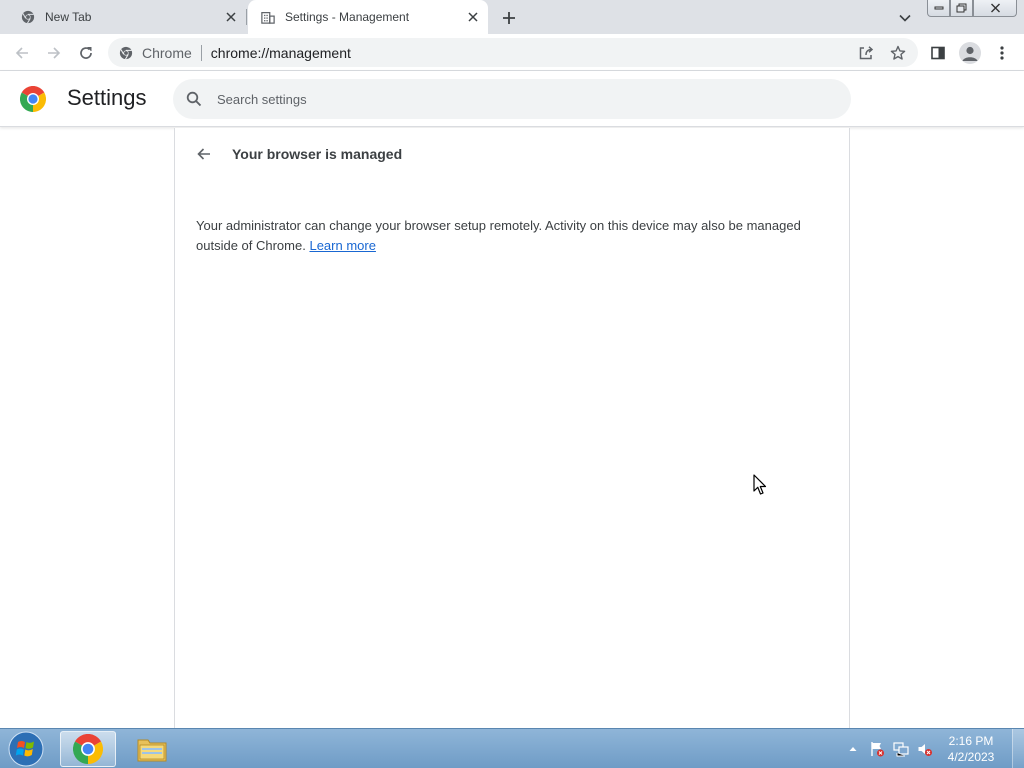  What do you see at coordinates (201, 52) in the screenshot?
I see `omnibox-divider` at bounding box center [201, 52].